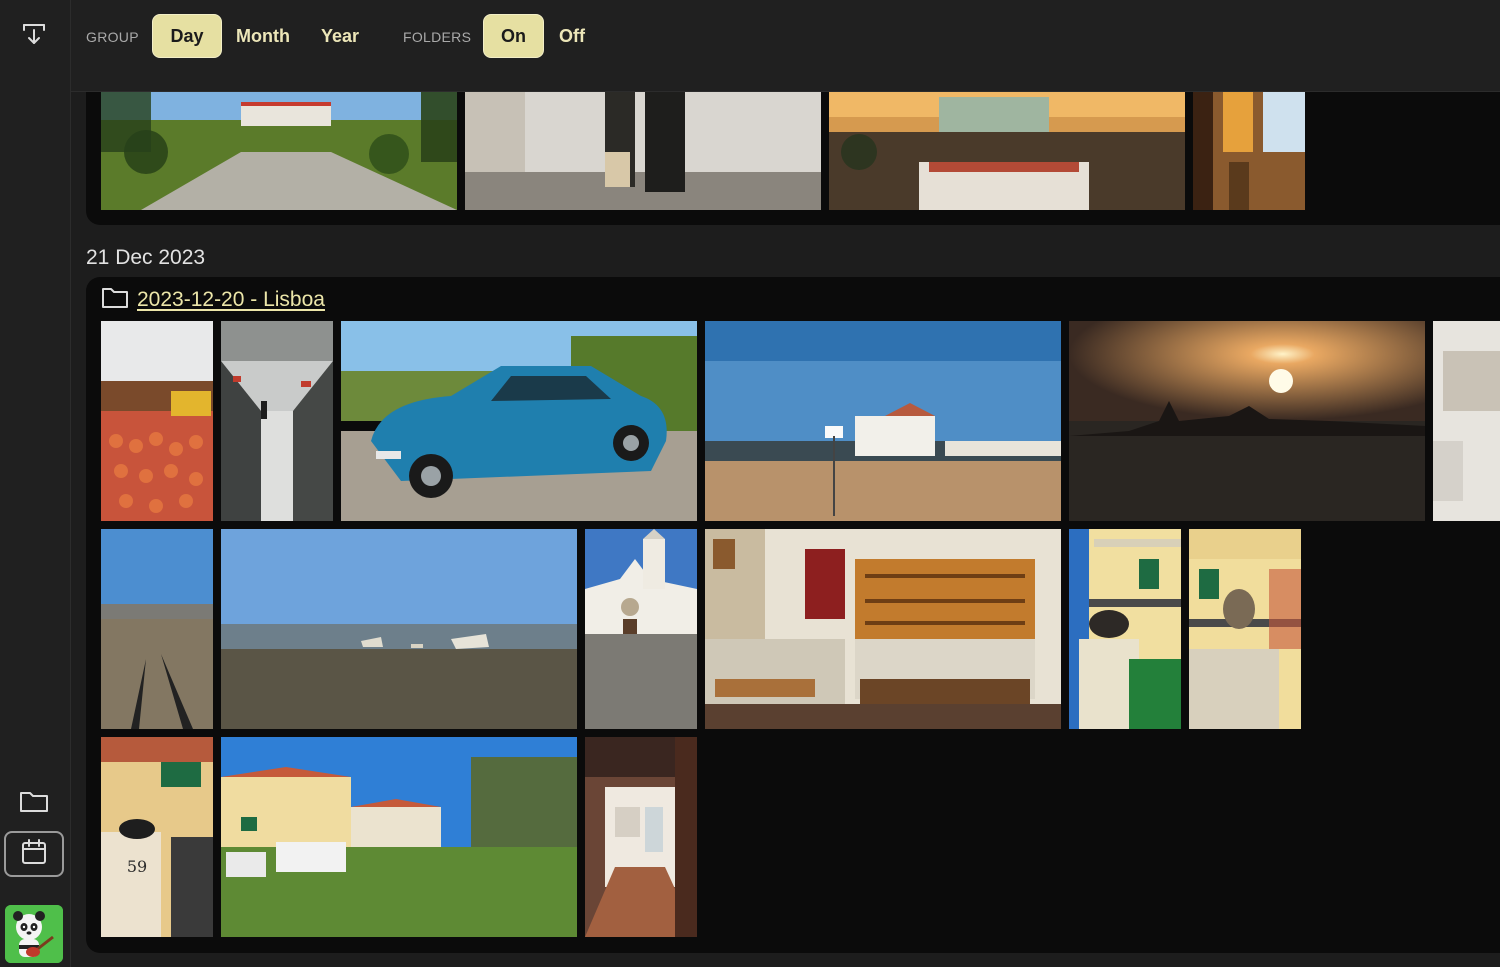 The height and width of the screenshot is (967, 1500). What do you see at coordinates (157, 837) in the screenshot?
I see `photo-thumbnail: 59` at bounding box center [157, 837].